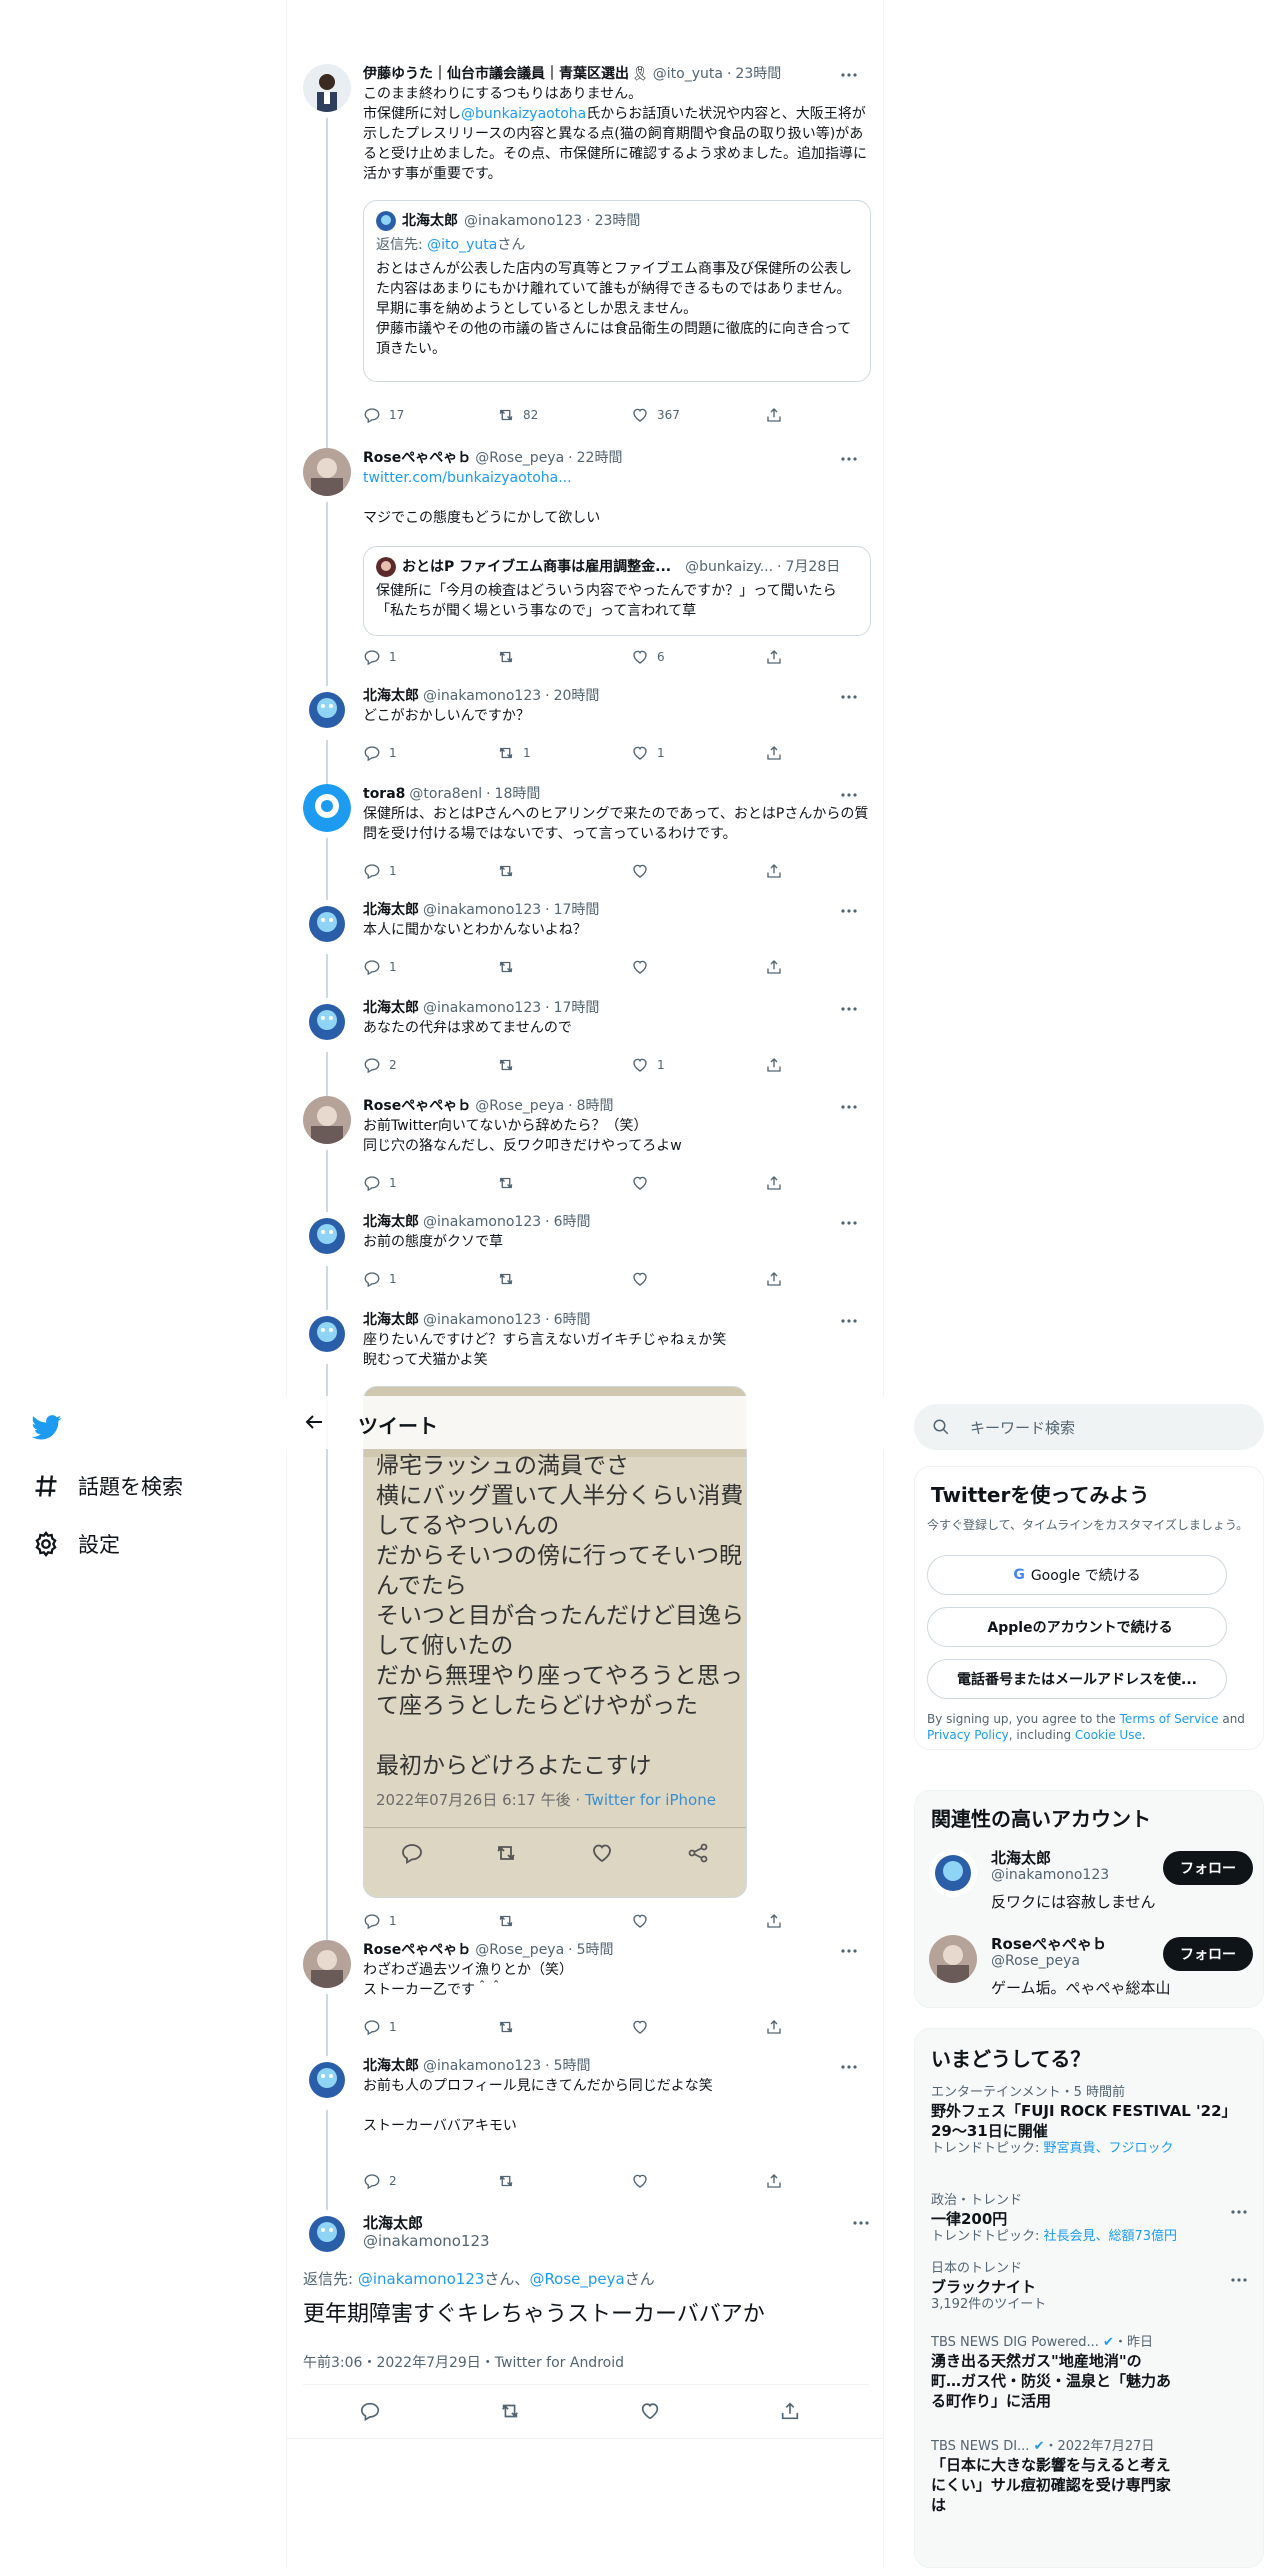 The height and width of the screenshot is (2568, 1284). I want to click on follow-button: フォロー, so click(1208, 1954).